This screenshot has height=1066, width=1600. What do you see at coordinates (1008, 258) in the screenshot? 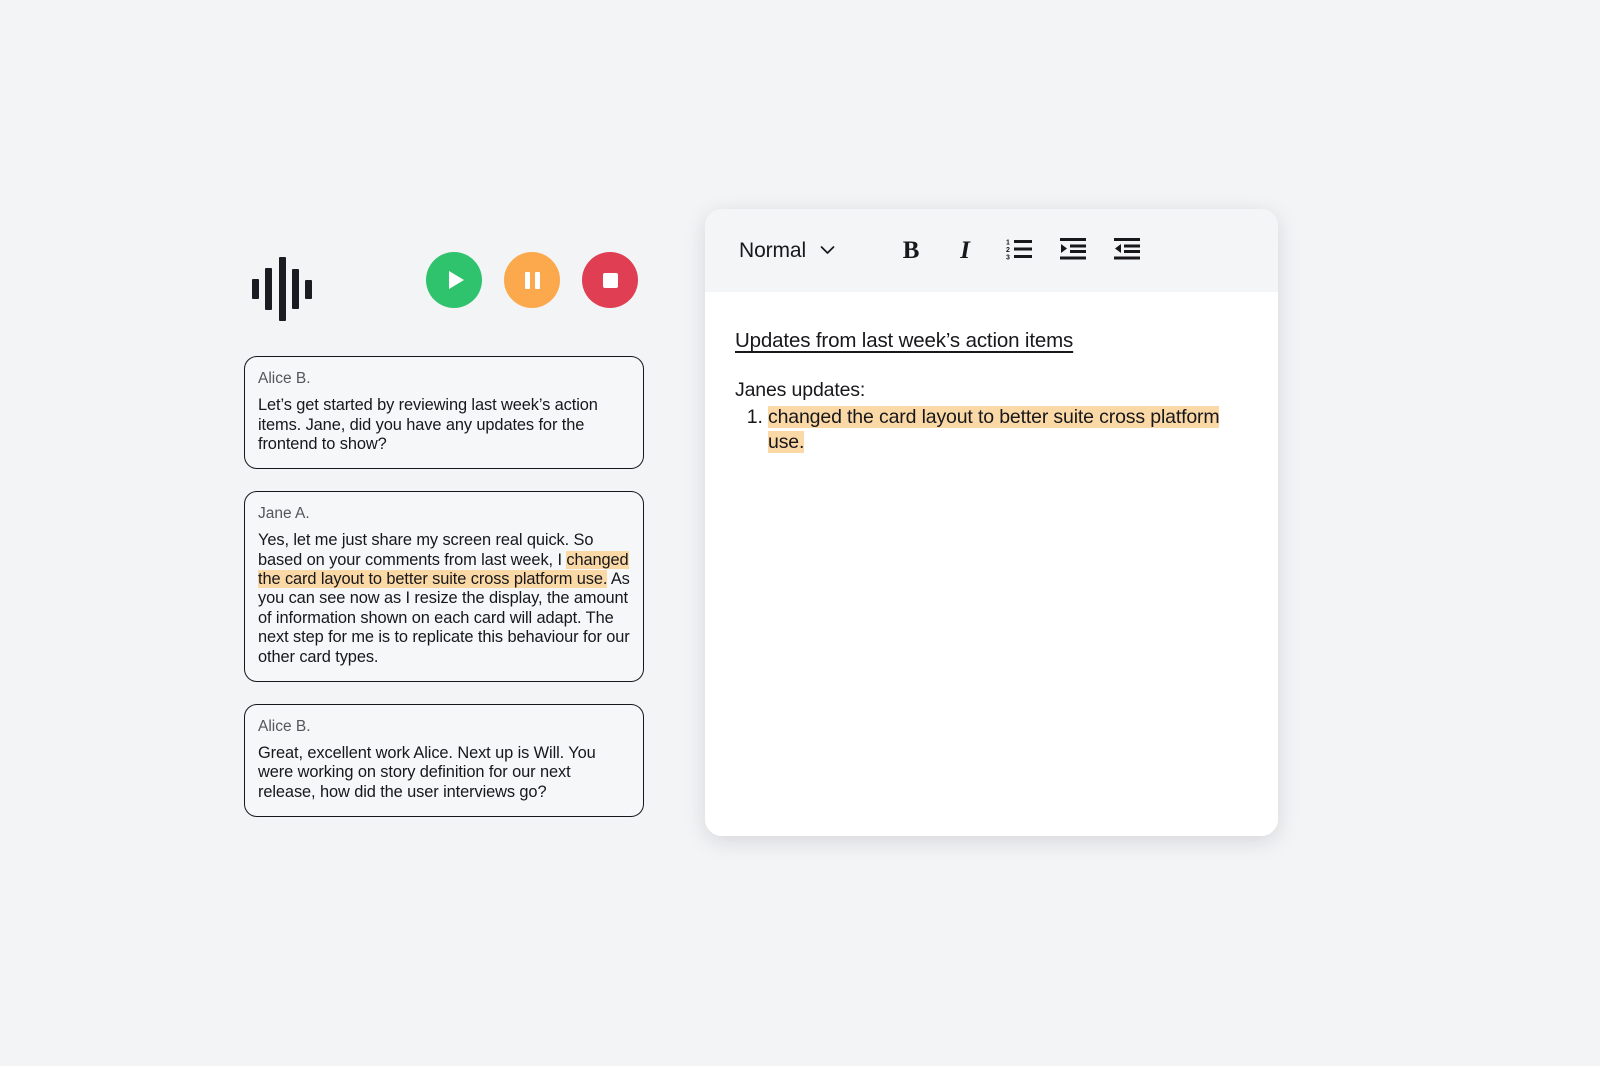
I see `svg-text: 3` at bounding box center [1008, 258].